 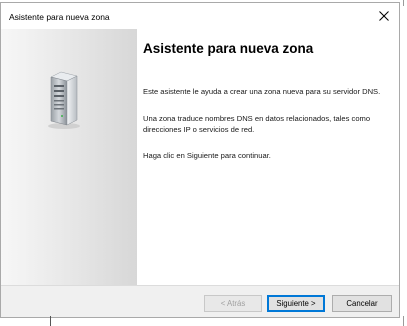 What do you see at coordinates (362, 303) in the screenshot?
I see `cancel-button: Cancelar` at bounding box center [362, 303].